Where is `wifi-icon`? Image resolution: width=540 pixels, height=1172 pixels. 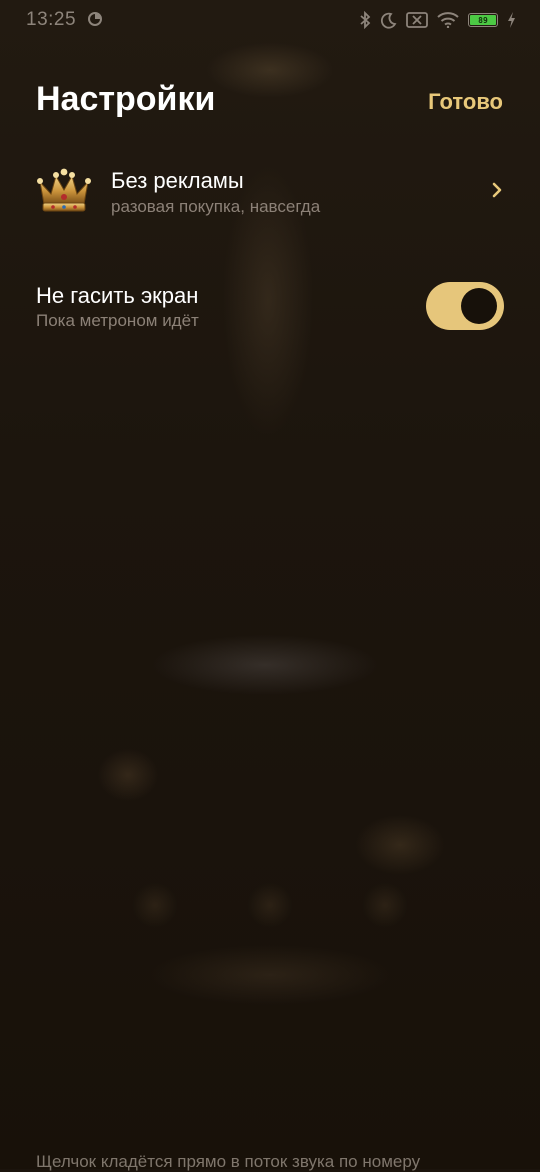 wifi-icon is located at coordinates (448, 20).